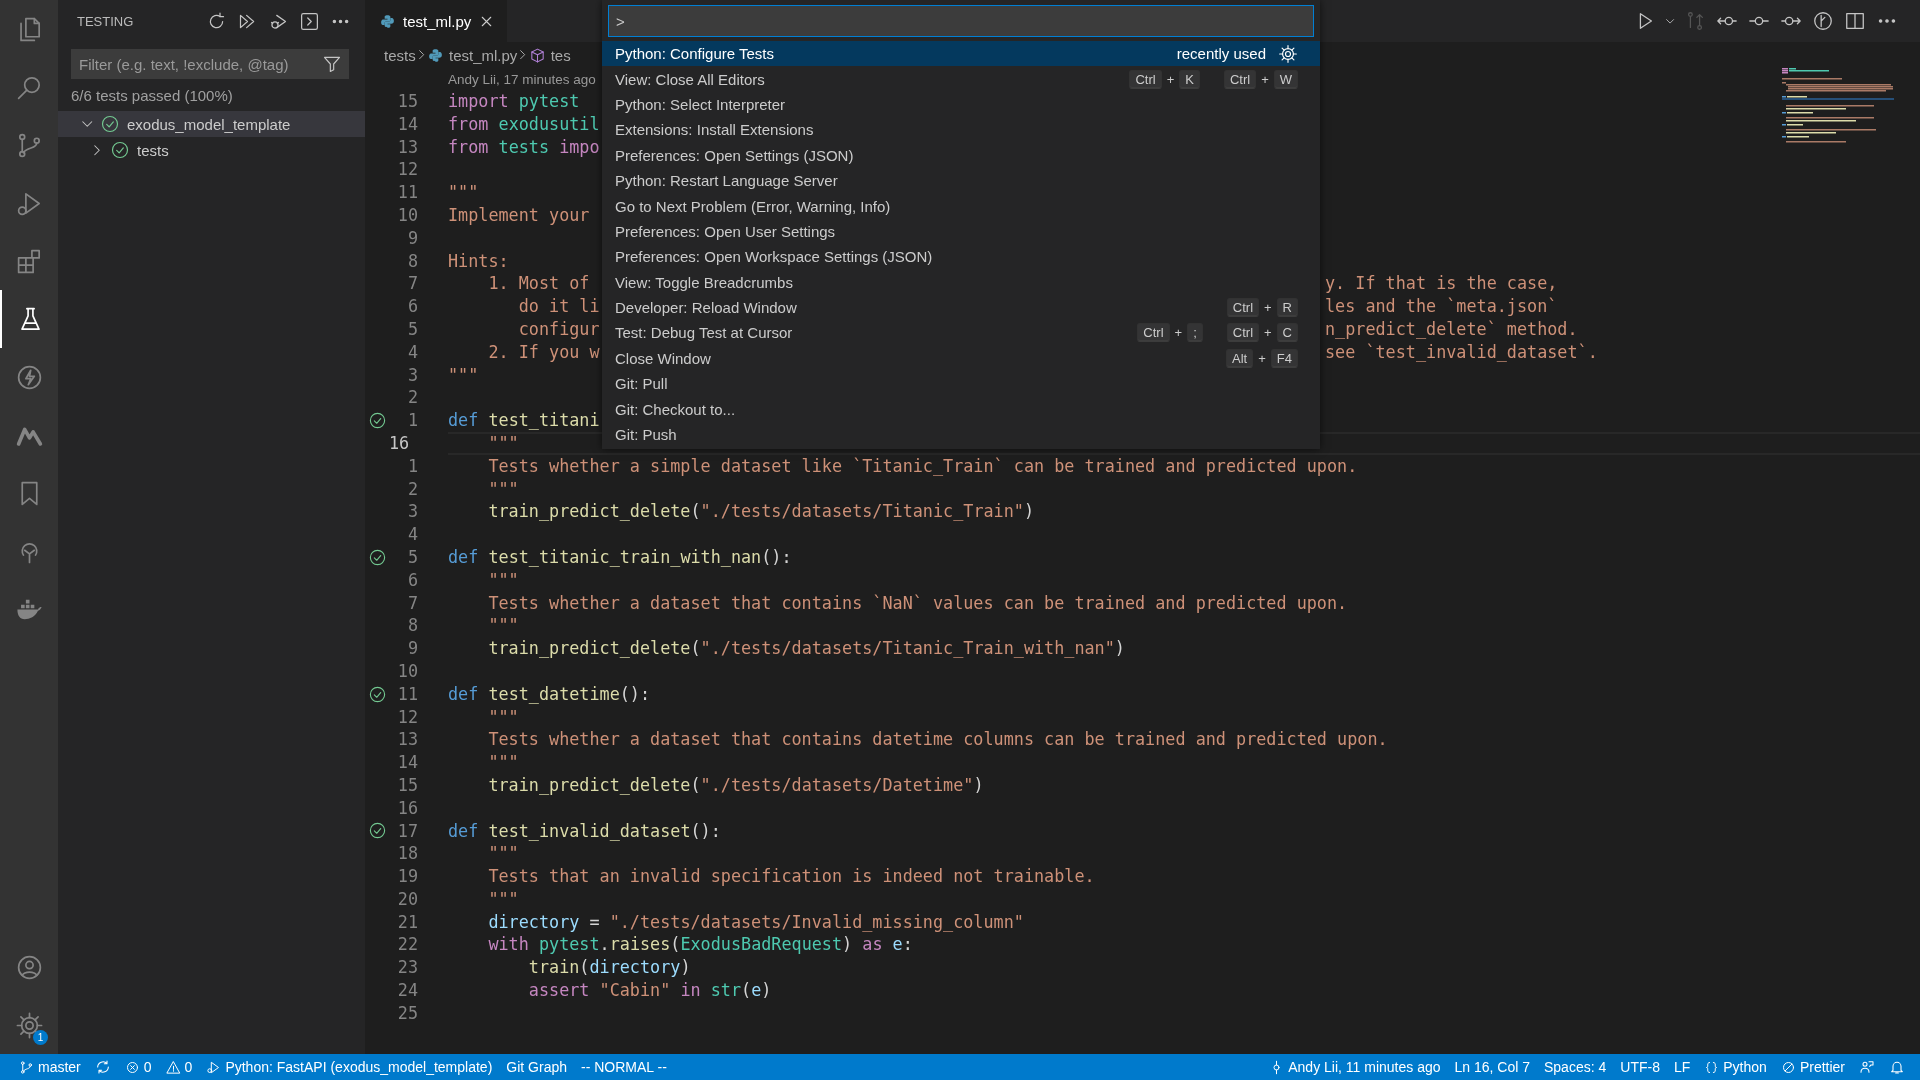  Describe the element at coordinates (483, 55) in the screenshot. I see `breadcrumb-item: test_ml.py` at that location.